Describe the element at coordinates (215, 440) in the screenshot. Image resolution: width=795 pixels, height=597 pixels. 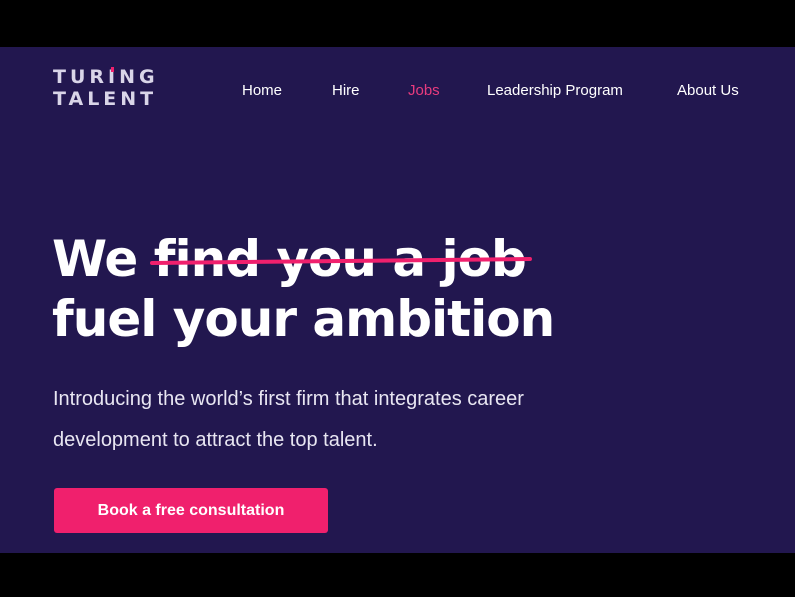
I see `subtitle-line-2: development to attract the top talent.` at that location.